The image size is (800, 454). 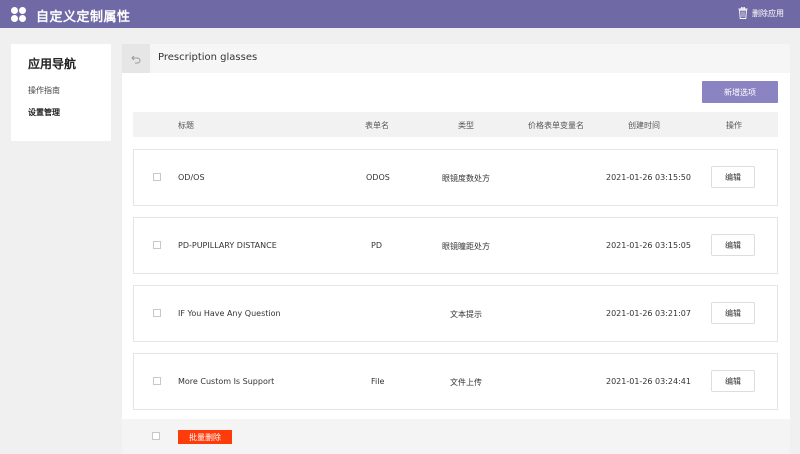 I want to click on main-header: Prescription glasses, so click(x=456, y=58).